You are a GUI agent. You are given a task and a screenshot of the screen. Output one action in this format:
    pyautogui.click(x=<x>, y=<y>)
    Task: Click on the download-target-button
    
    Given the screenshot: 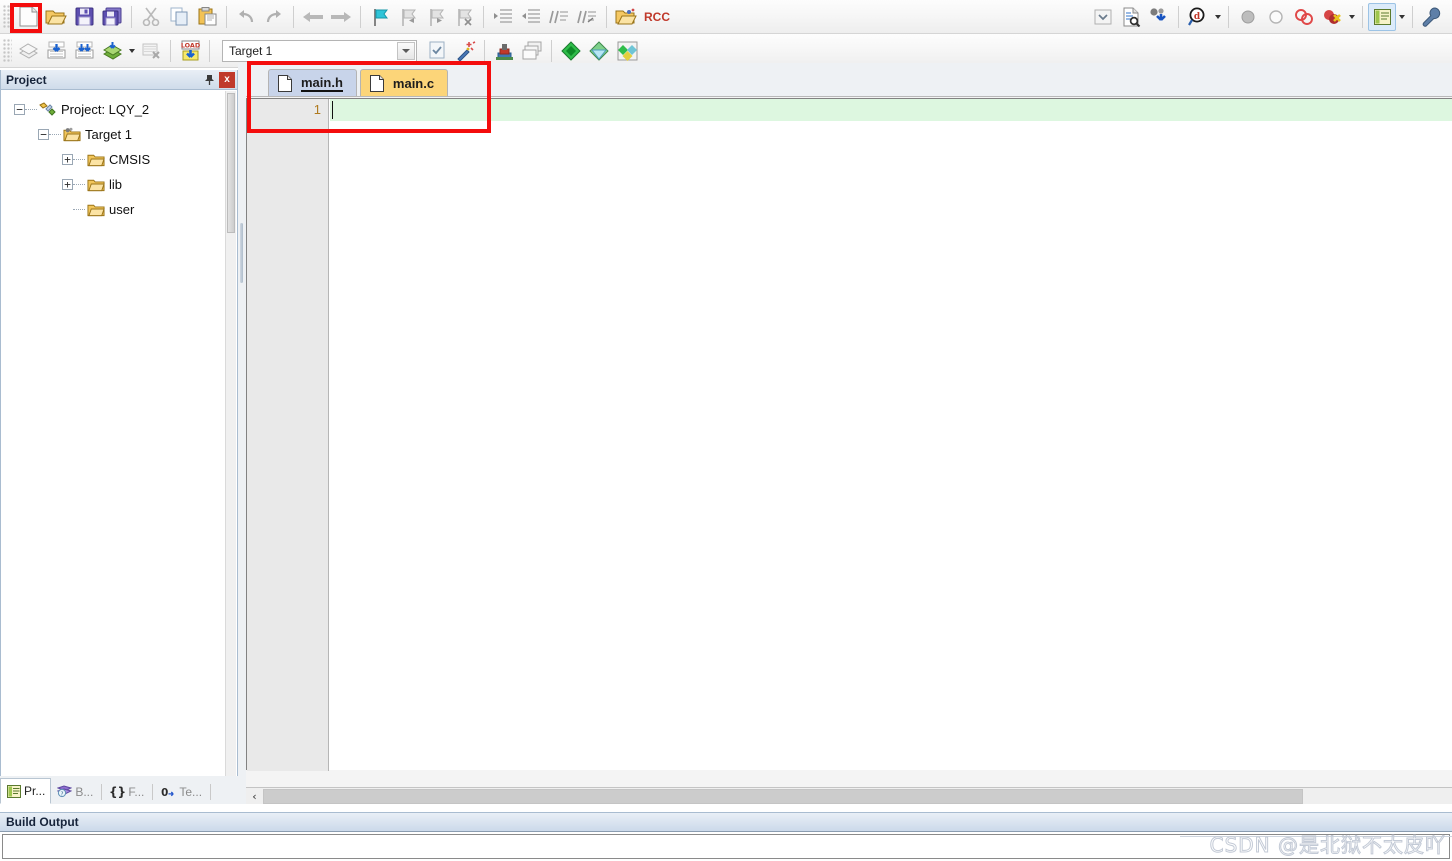 What is the action you would take?
    pyautogui.click(x=1159, y=17)
    